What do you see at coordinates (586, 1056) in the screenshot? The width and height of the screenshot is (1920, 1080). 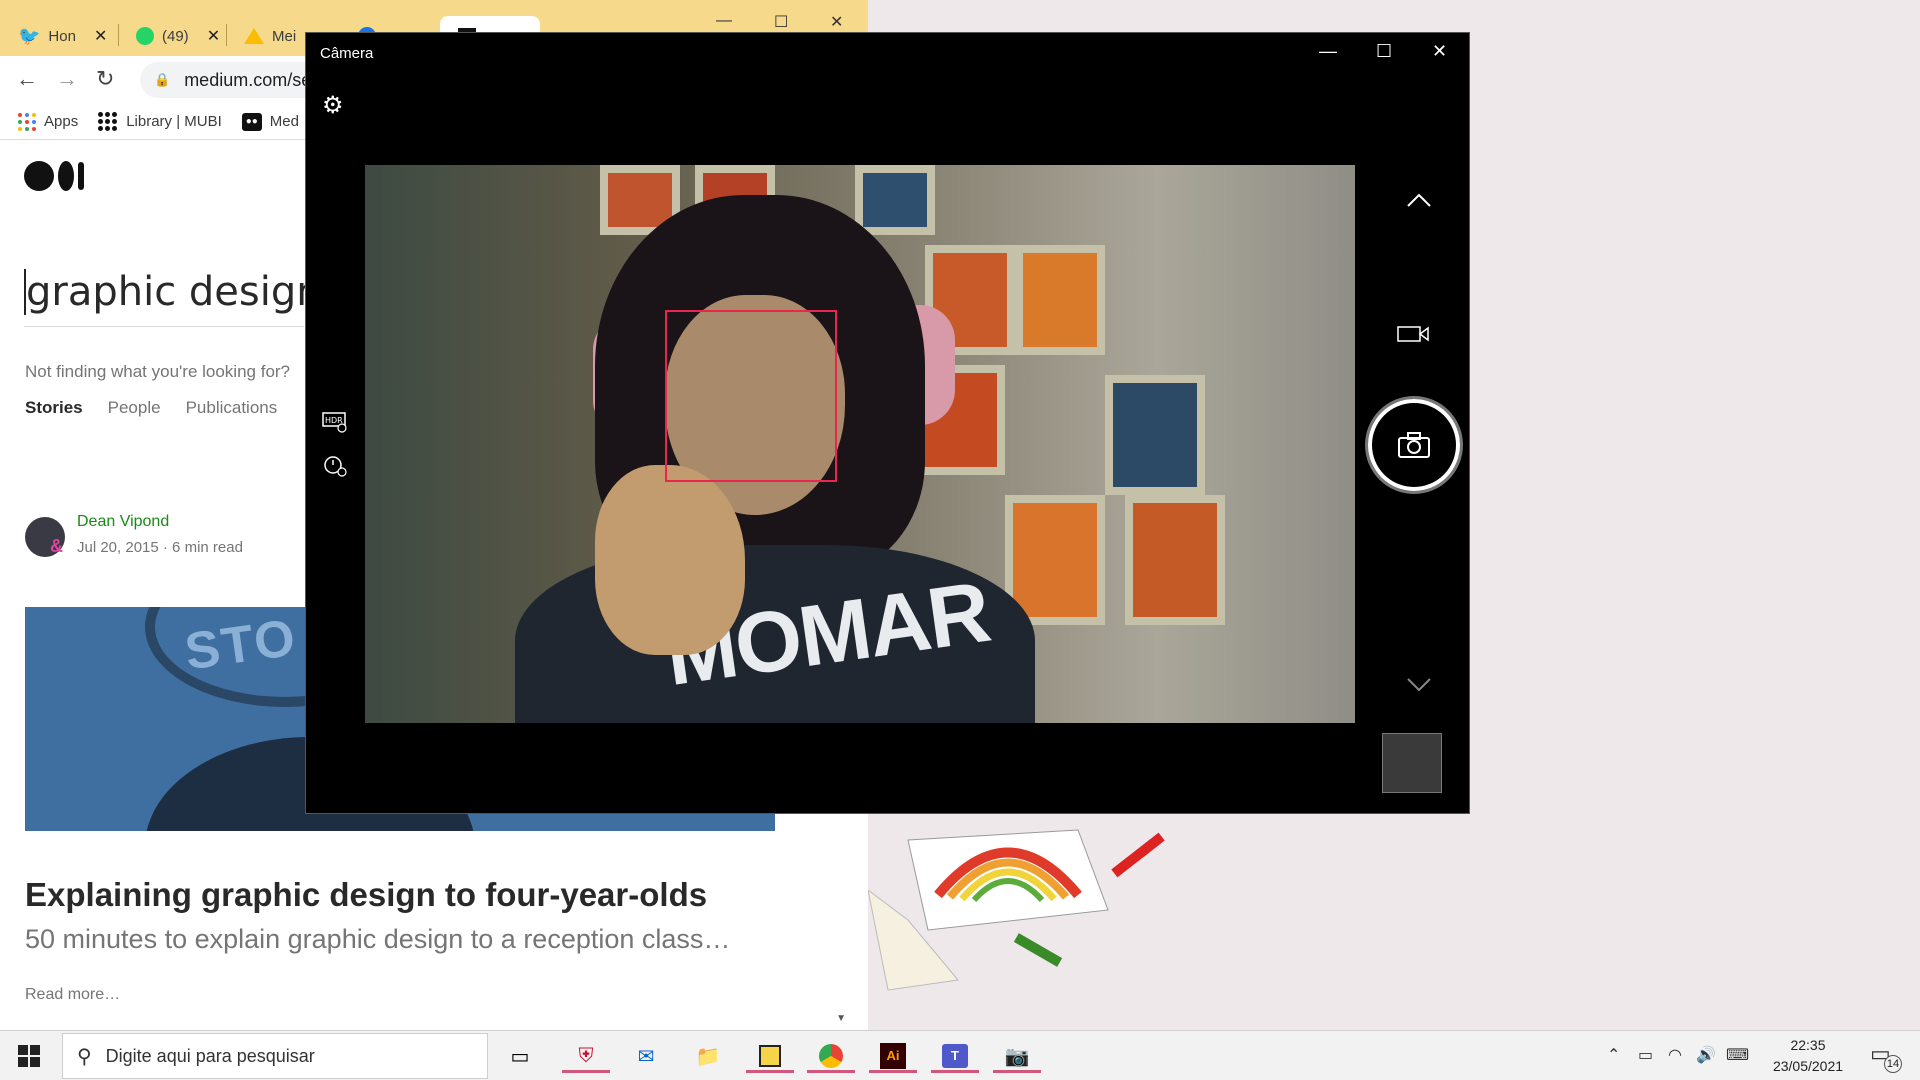 I see `antivirus-icon: ⛨` at bounding box center [586, 1056].